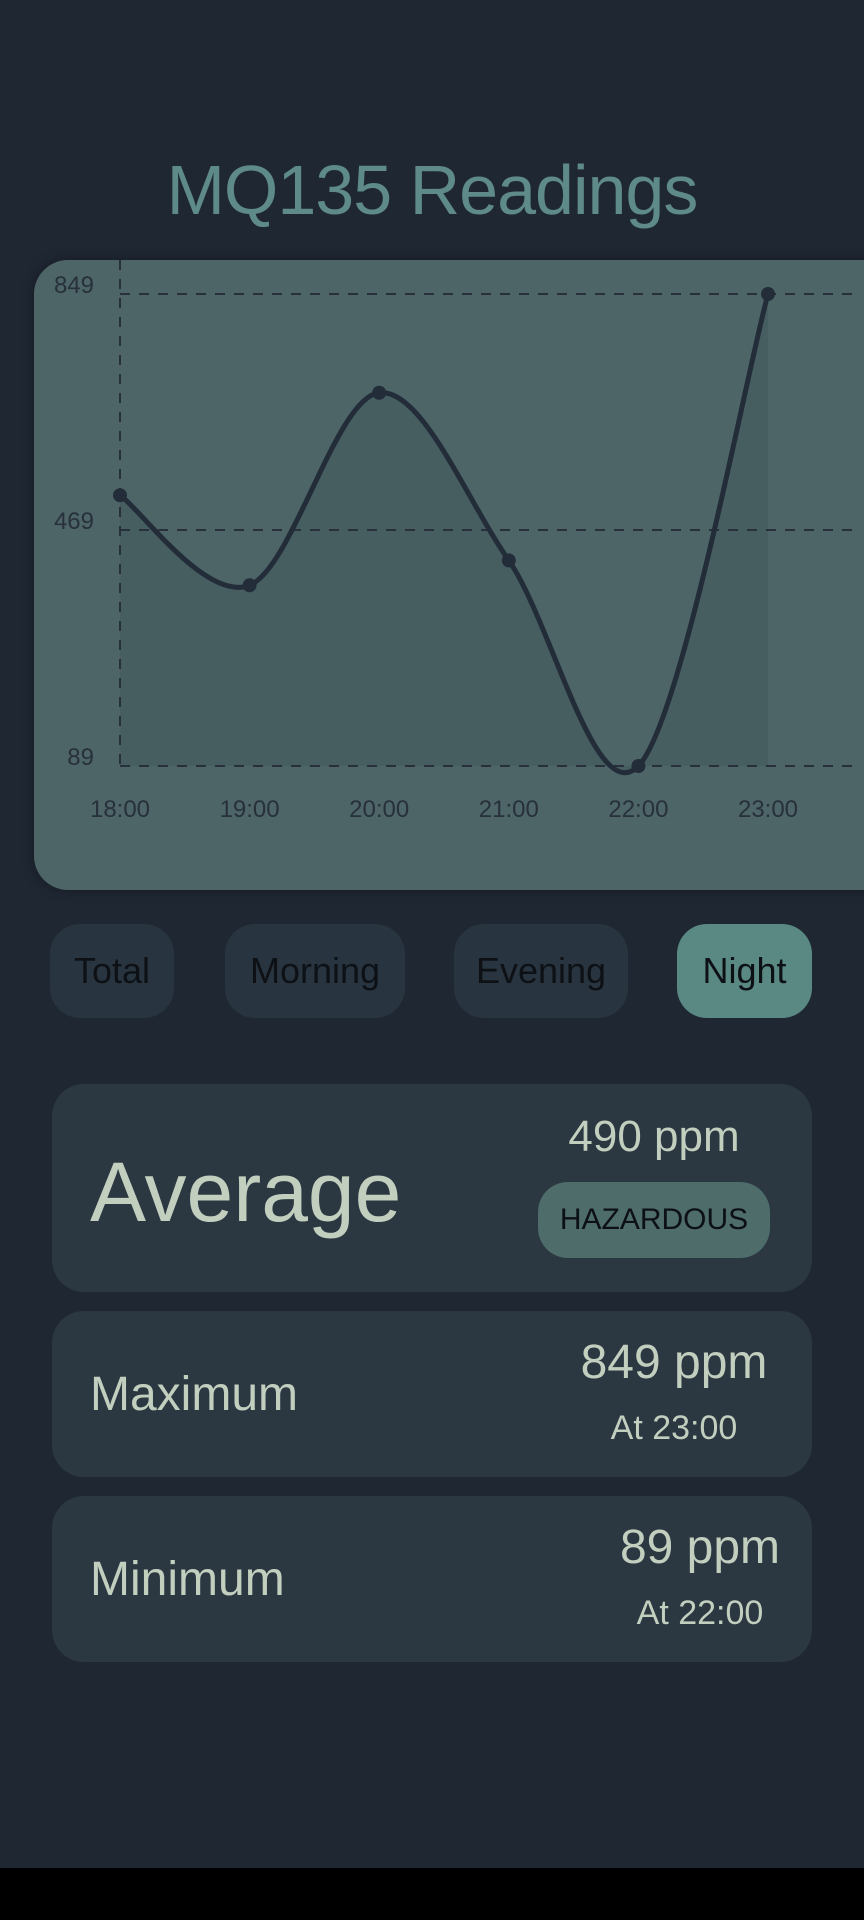  Describe the element at coordinates (674, 1428) in the screenshot. I see `maximum-time: At 23:00` at that location.